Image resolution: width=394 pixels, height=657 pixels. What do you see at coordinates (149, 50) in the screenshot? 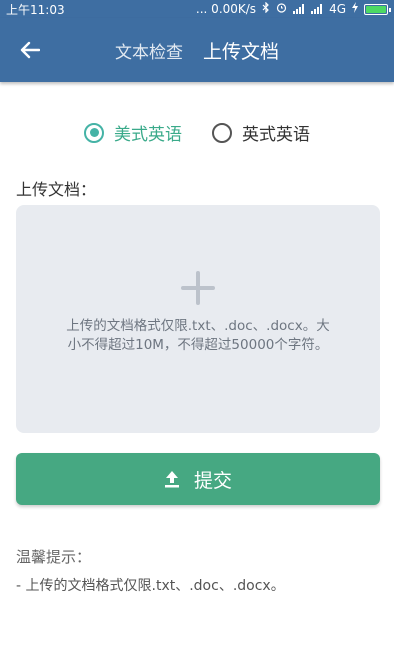
I see `tab-text-check: 文本检查` at bounding box center [149, 50].